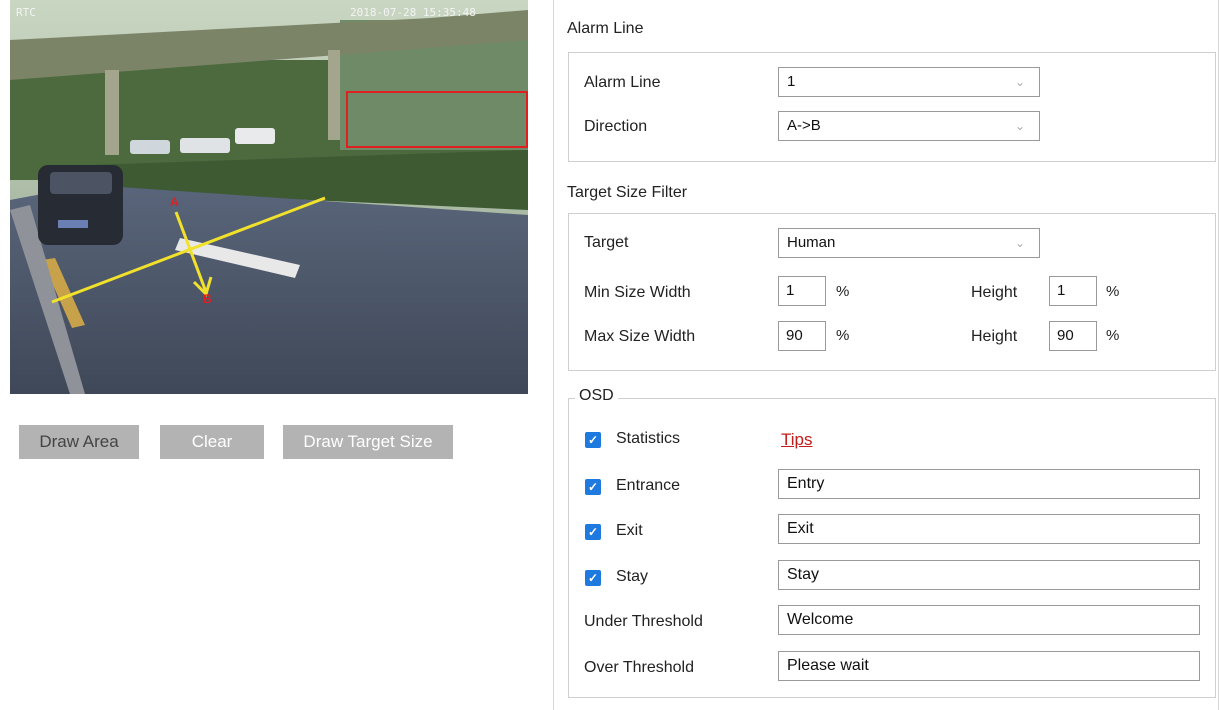  Describe the element at coordinates (26, 12) in the screenshot. I see `preview-corner-text: RTC` at that location.